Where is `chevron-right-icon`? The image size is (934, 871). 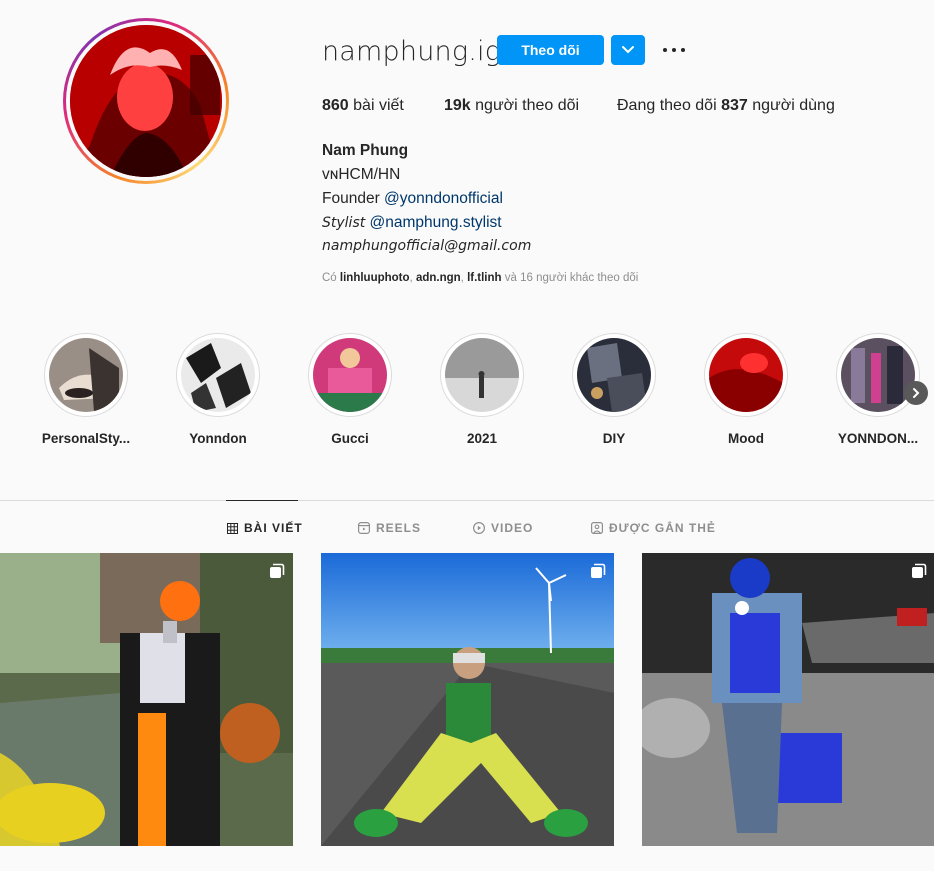
chevron-right-icon is located at coordinates (916, 393).